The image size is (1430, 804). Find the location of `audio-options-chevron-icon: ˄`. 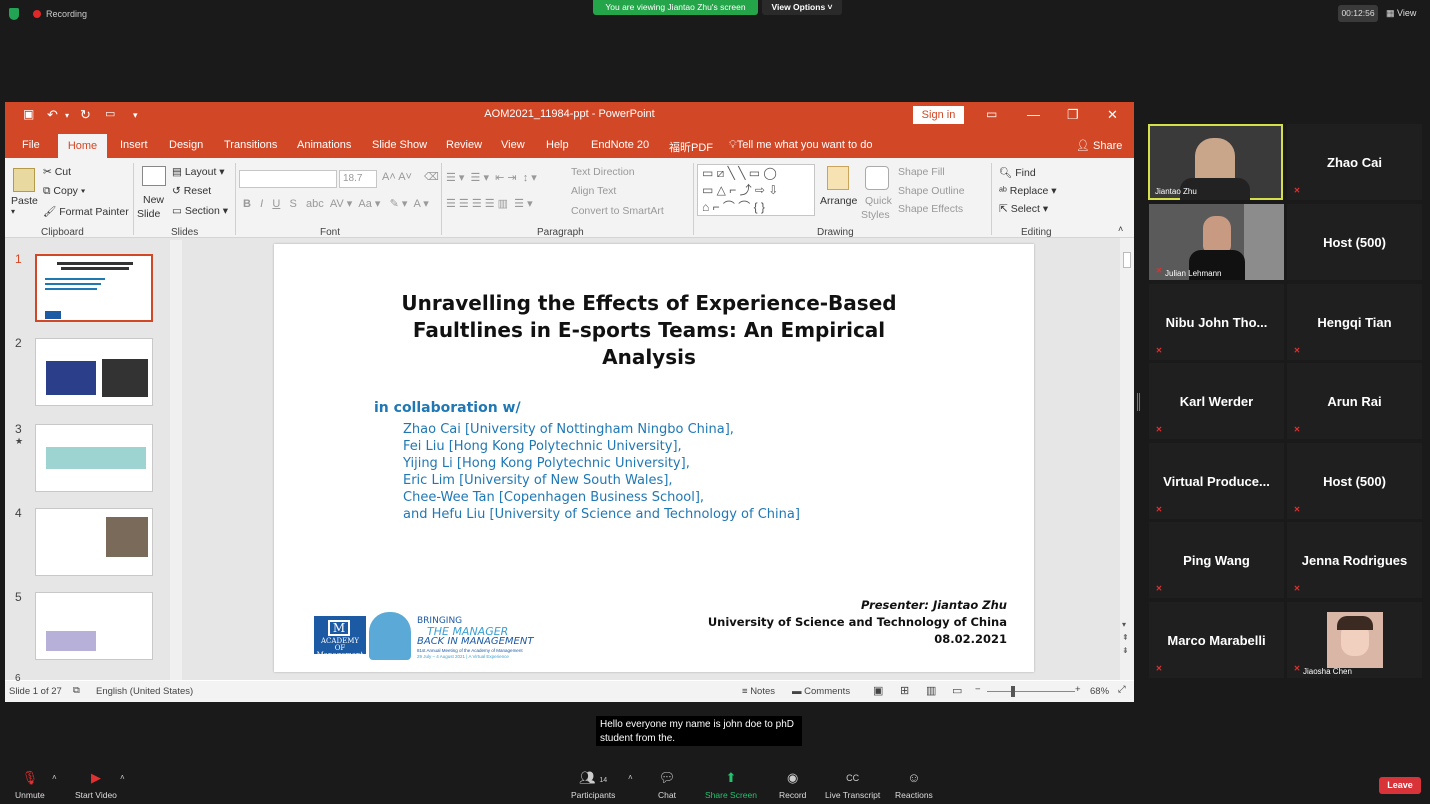

audio-options-chevron-icon: ˄ is located at coordinates (54, 777).